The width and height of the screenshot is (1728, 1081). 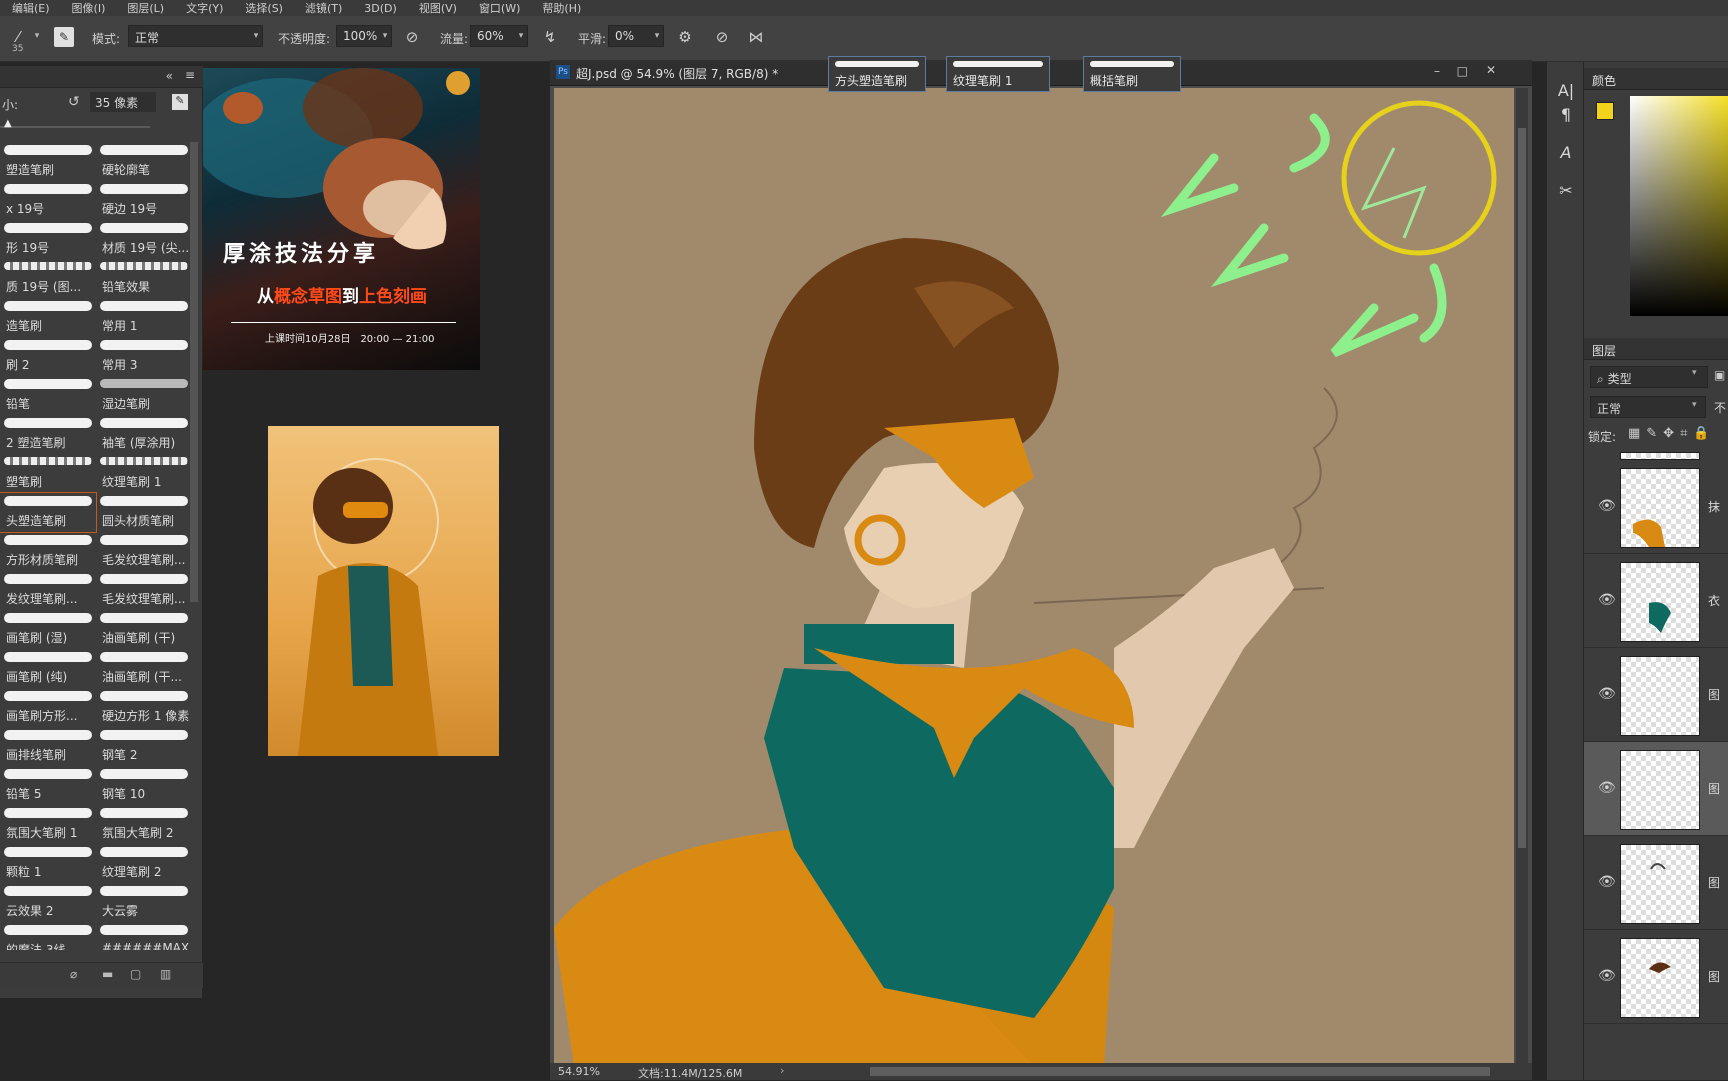 I want to click on brush-list-scrollbar, so click(x=194, y=372).